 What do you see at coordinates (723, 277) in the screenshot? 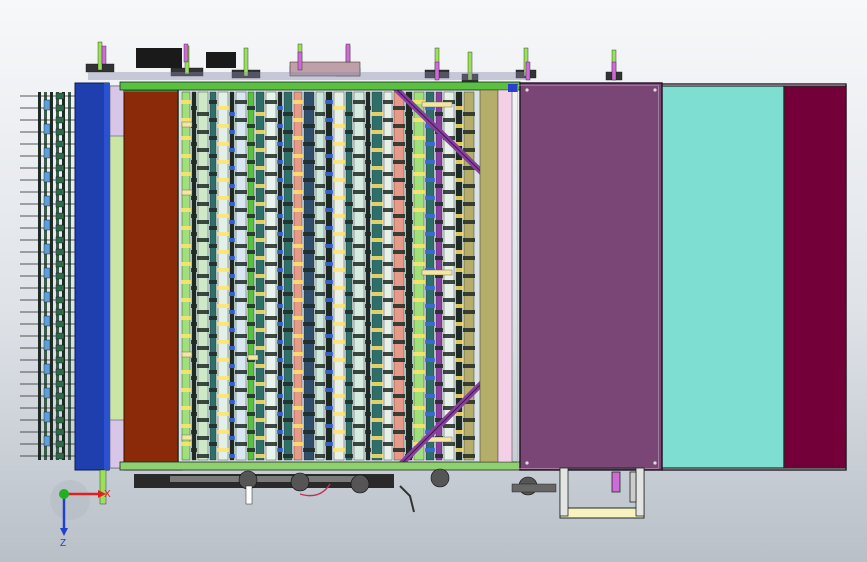
I see `cyan-panel` at bounding box center [723, 277].